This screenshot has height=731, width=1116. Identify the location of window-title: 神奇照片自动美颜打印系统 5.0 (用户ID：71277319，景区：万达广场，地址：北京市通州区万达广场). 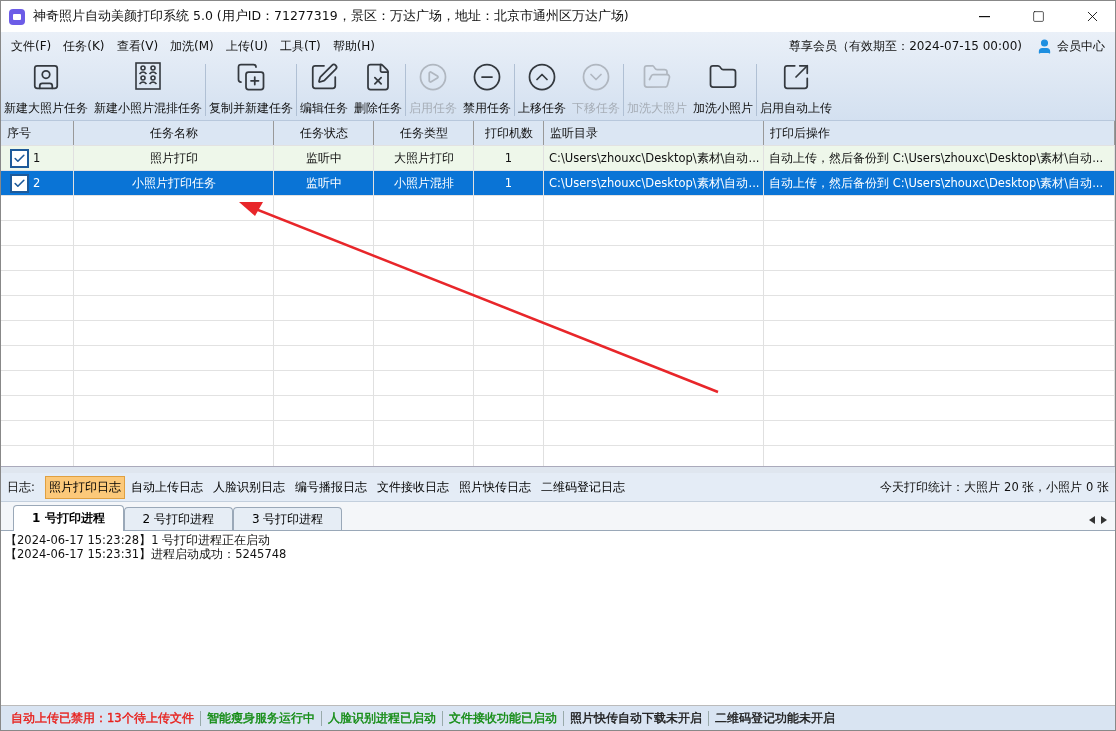
(331, 16).